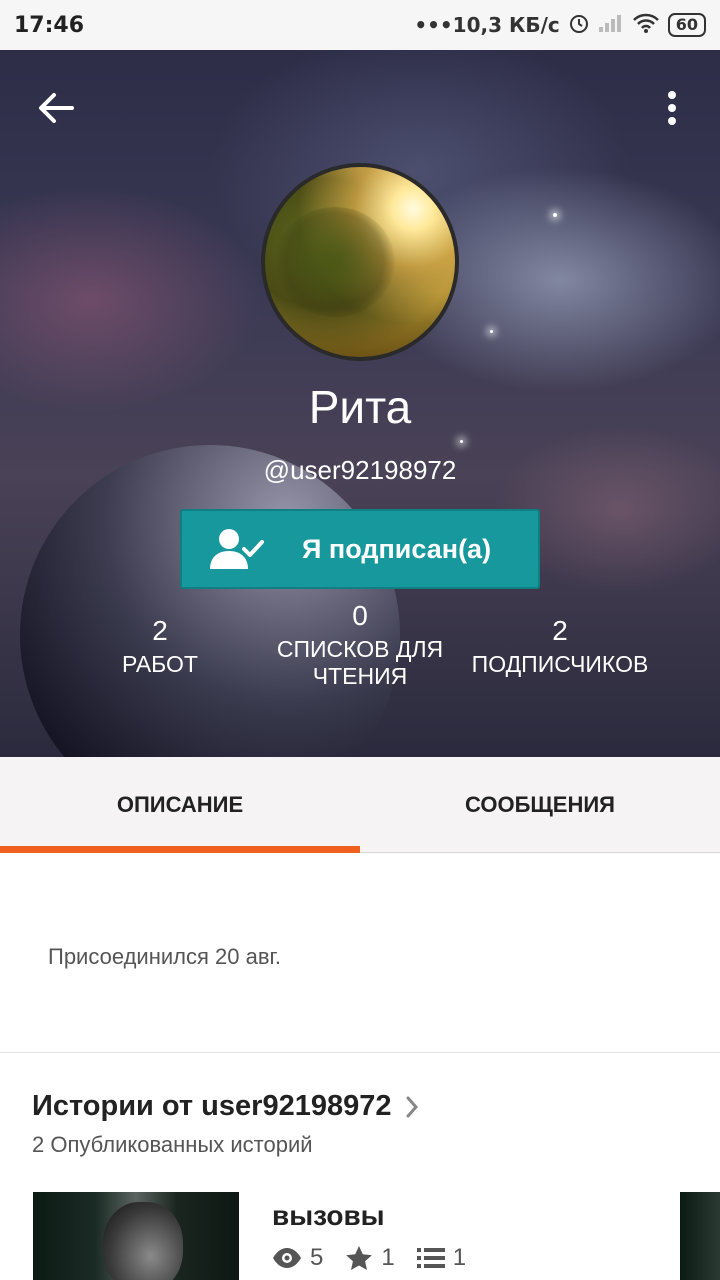 This screenshot has width=720, height=1280. I want to click on story-views: 5, so click(297, 1258).